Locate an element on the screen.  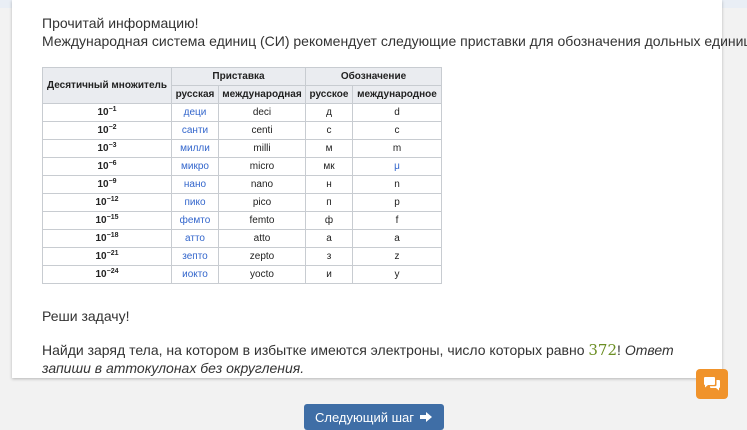
intro-line-1: Прочитай информацию! is located at coordinates (120, 23).